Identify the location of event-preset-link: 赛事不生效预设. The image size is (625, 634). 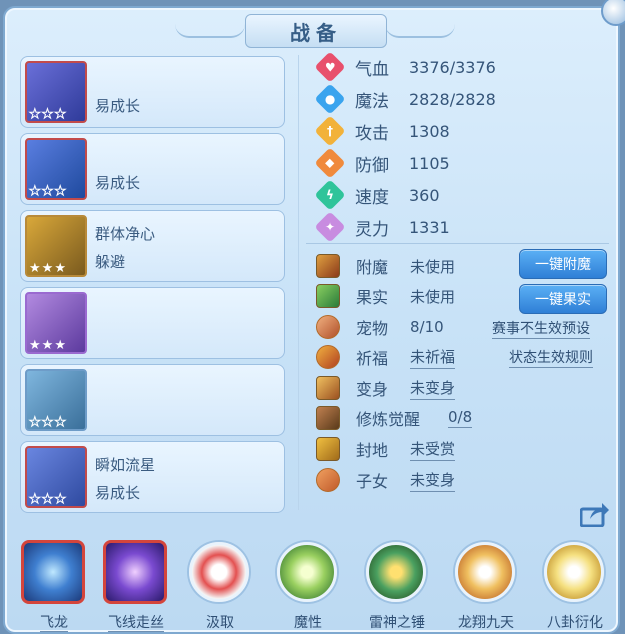
(541, 328).